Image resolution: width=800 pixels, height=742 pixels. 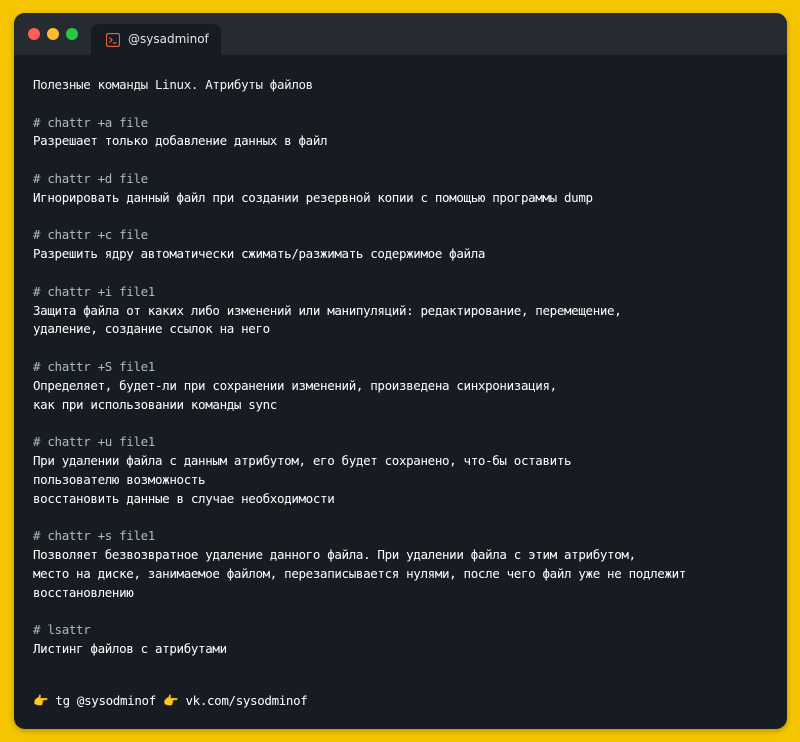 What do you see at coordinates (53, 34) in the screenshot?
I see `minimize-window-button` at bounding box center [53, 34].